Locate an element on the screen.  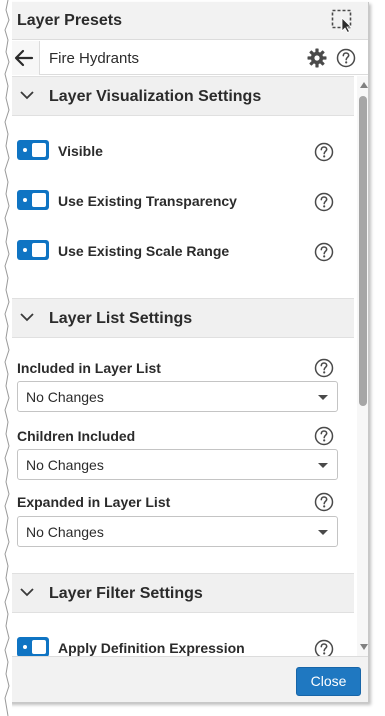
toggle-row-scale-range: Use Existing Scale Range is located at coordinates (181, 252).